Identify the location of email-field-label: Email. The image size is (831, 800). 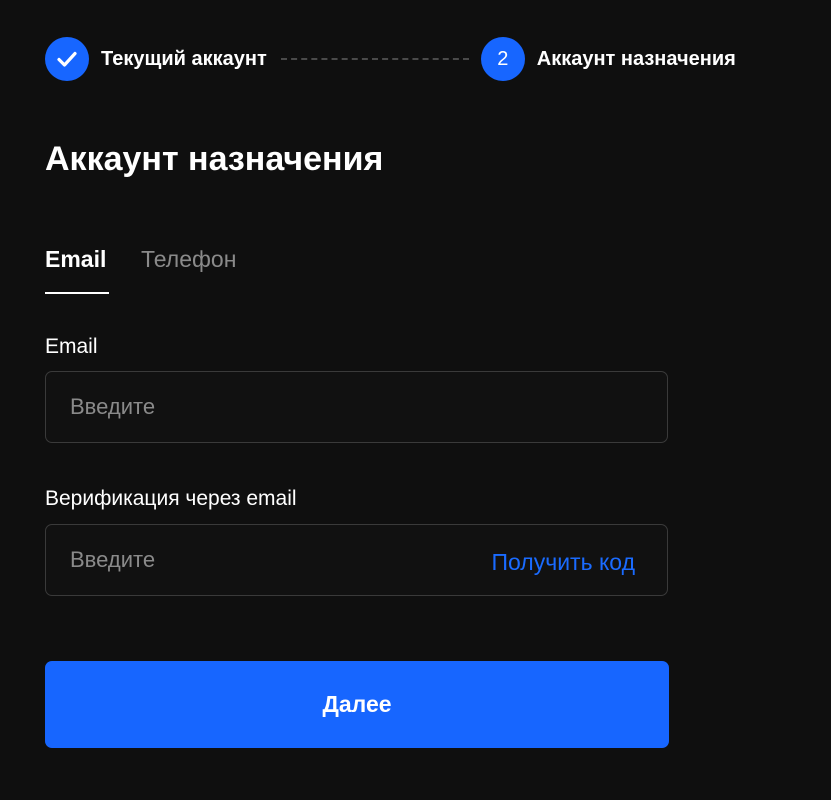
(71, 346).